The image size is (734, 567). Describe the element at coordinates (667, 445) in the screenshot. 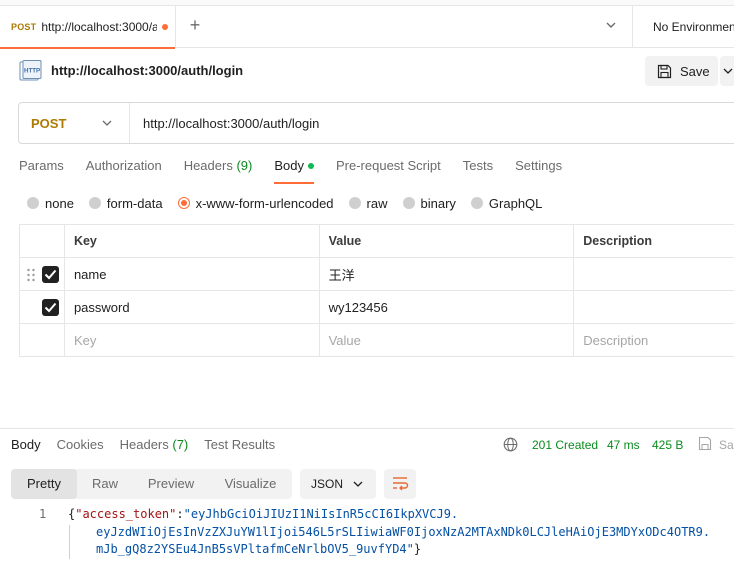

I see `response-size: 425 B` at that location.